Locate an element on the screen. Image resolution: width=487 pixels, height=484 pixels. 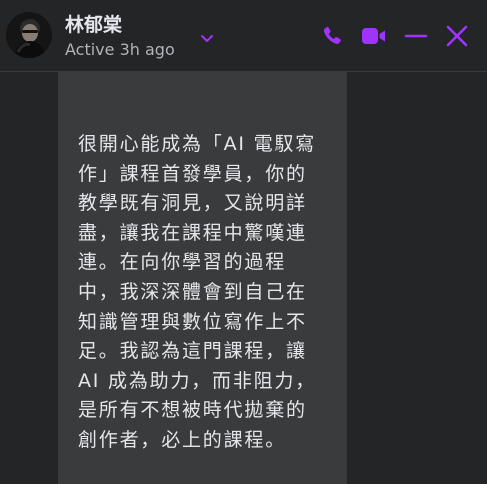
active-status: Active 3h ago is located at coordinates (120, 49).